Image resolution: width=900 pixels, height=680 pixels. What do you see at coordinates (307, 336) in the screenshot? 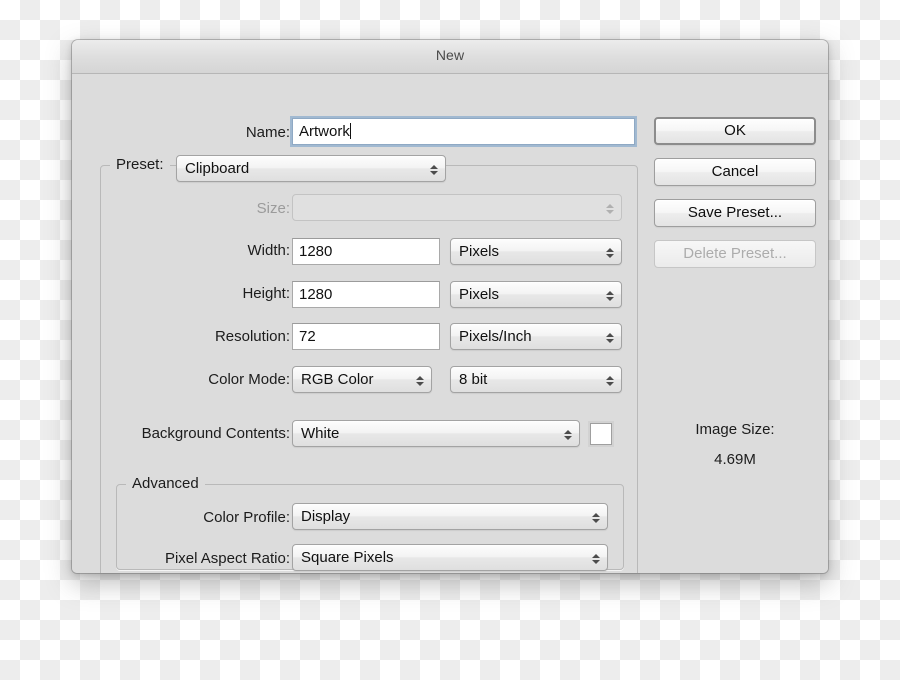
I see `resolution-input-value: 72` at bounding box center [307, 336].